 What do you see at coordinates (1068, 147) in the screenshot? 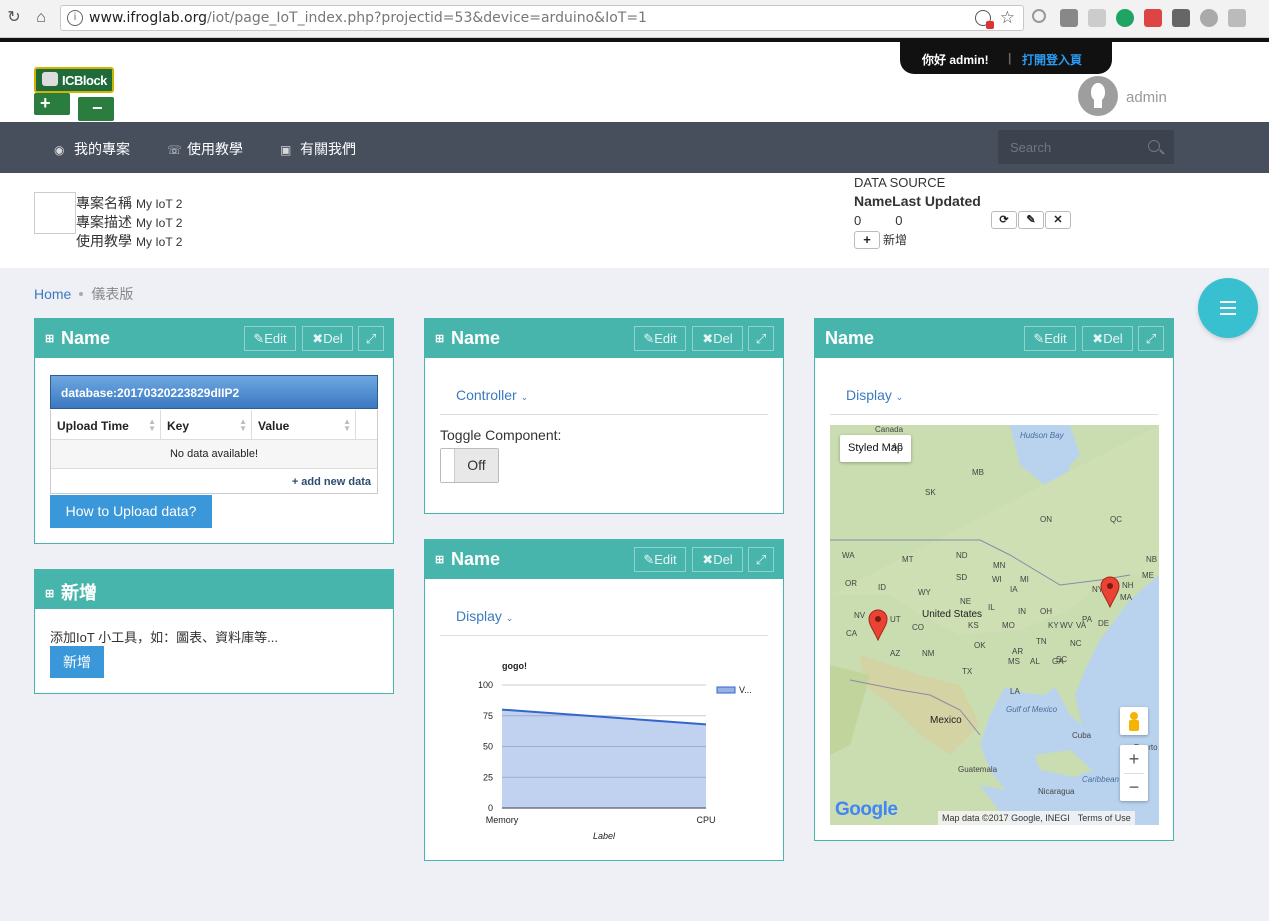
I see `search-input` at bounding box center [1068, 147].